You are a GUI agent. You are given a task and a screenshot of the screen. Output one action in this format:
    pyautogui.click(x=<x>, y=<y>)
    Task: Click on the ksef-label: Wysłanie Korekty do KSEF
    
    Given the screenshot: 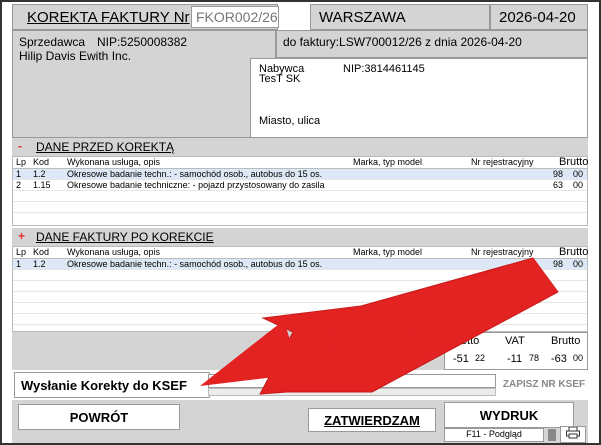 What is the action you would take?
    pyautogui.click(x=112, y=385)
    